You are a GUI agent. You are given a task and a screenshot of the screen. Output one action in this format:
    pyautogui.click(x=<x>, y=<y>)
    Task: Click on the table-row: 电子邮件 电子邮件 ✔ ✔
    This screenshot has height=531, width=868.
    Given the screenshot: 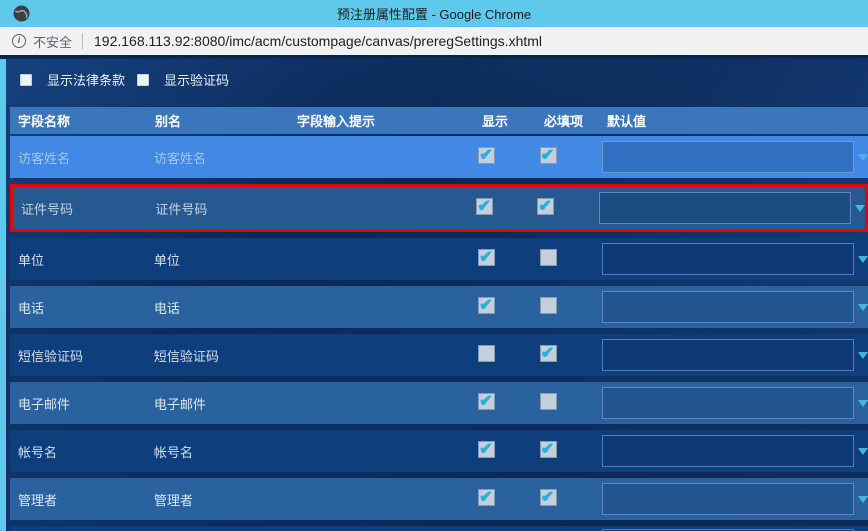 What is the action you would take?
    pyautogui.click(x=439, y=403)
    